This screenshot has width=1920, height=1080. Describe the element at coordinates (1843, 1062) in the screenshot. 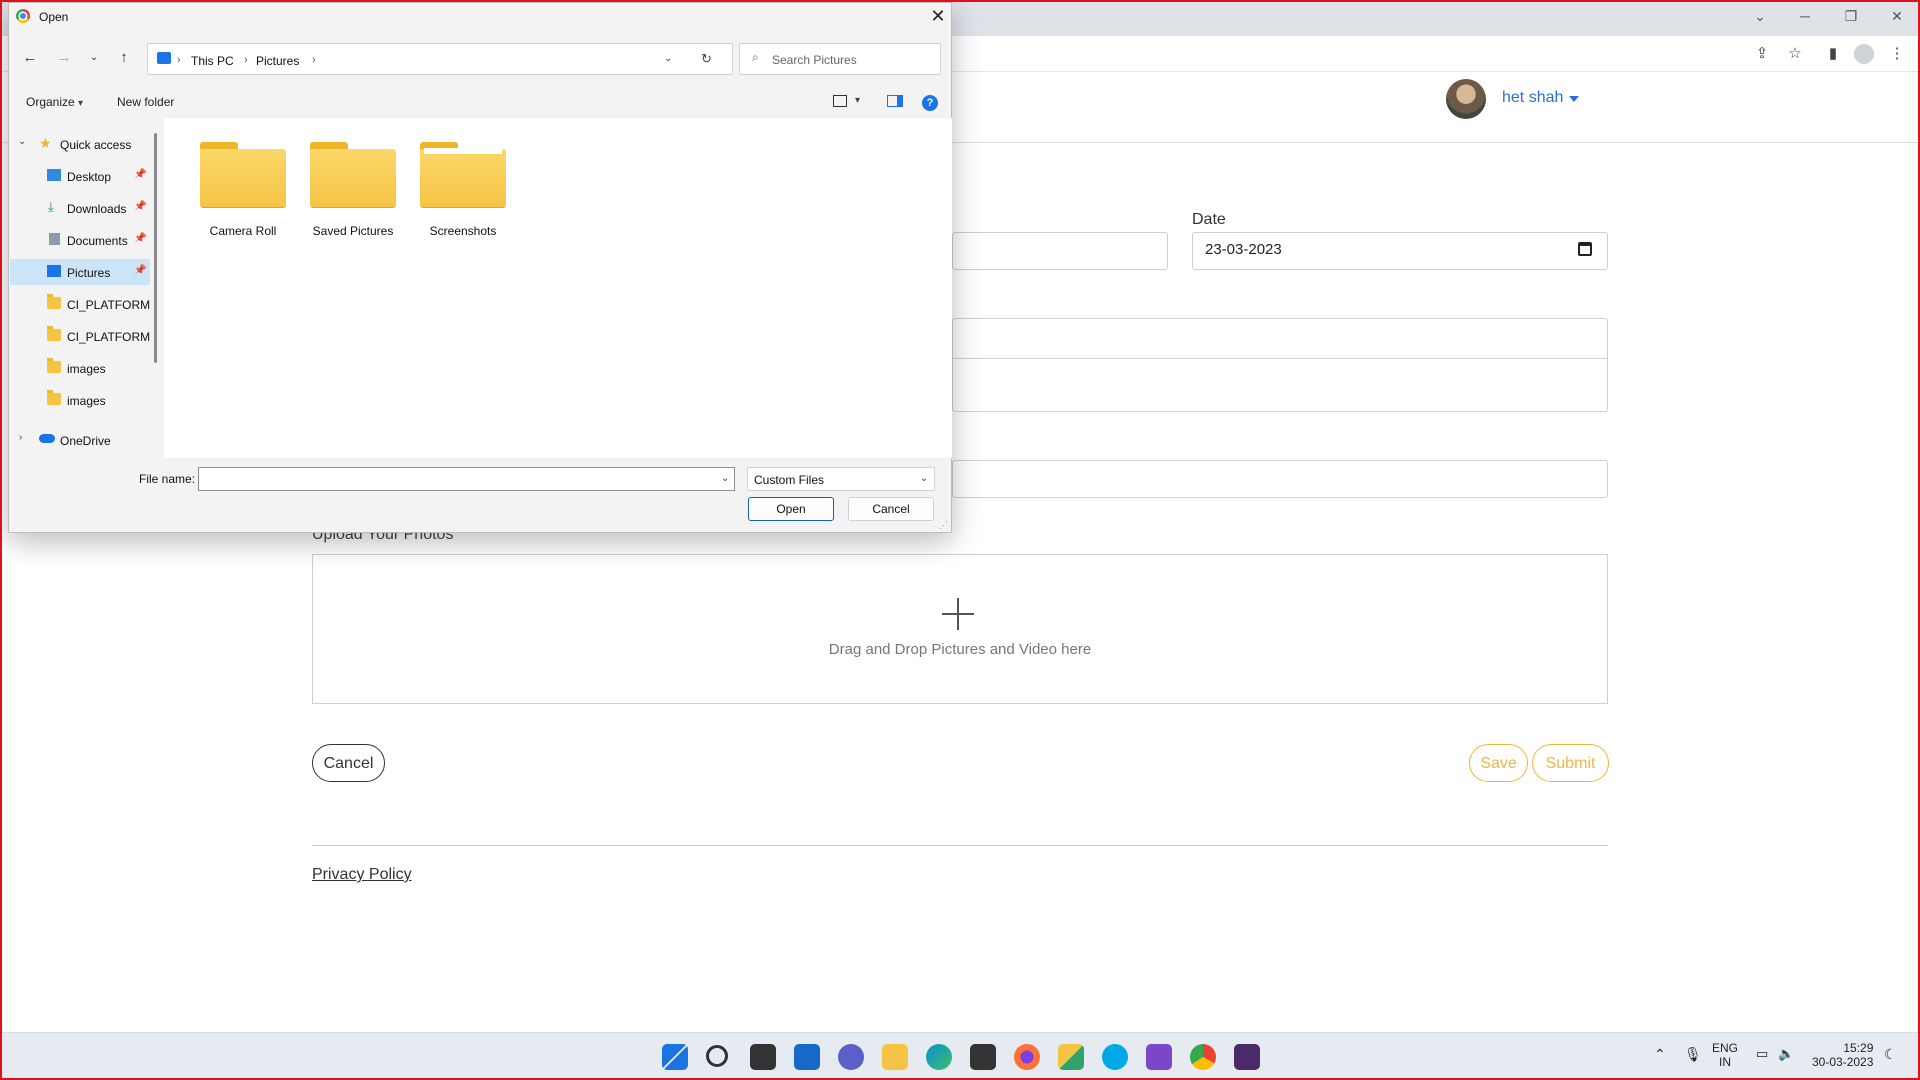

I see `clock-date: 30-03-2023` at that location.